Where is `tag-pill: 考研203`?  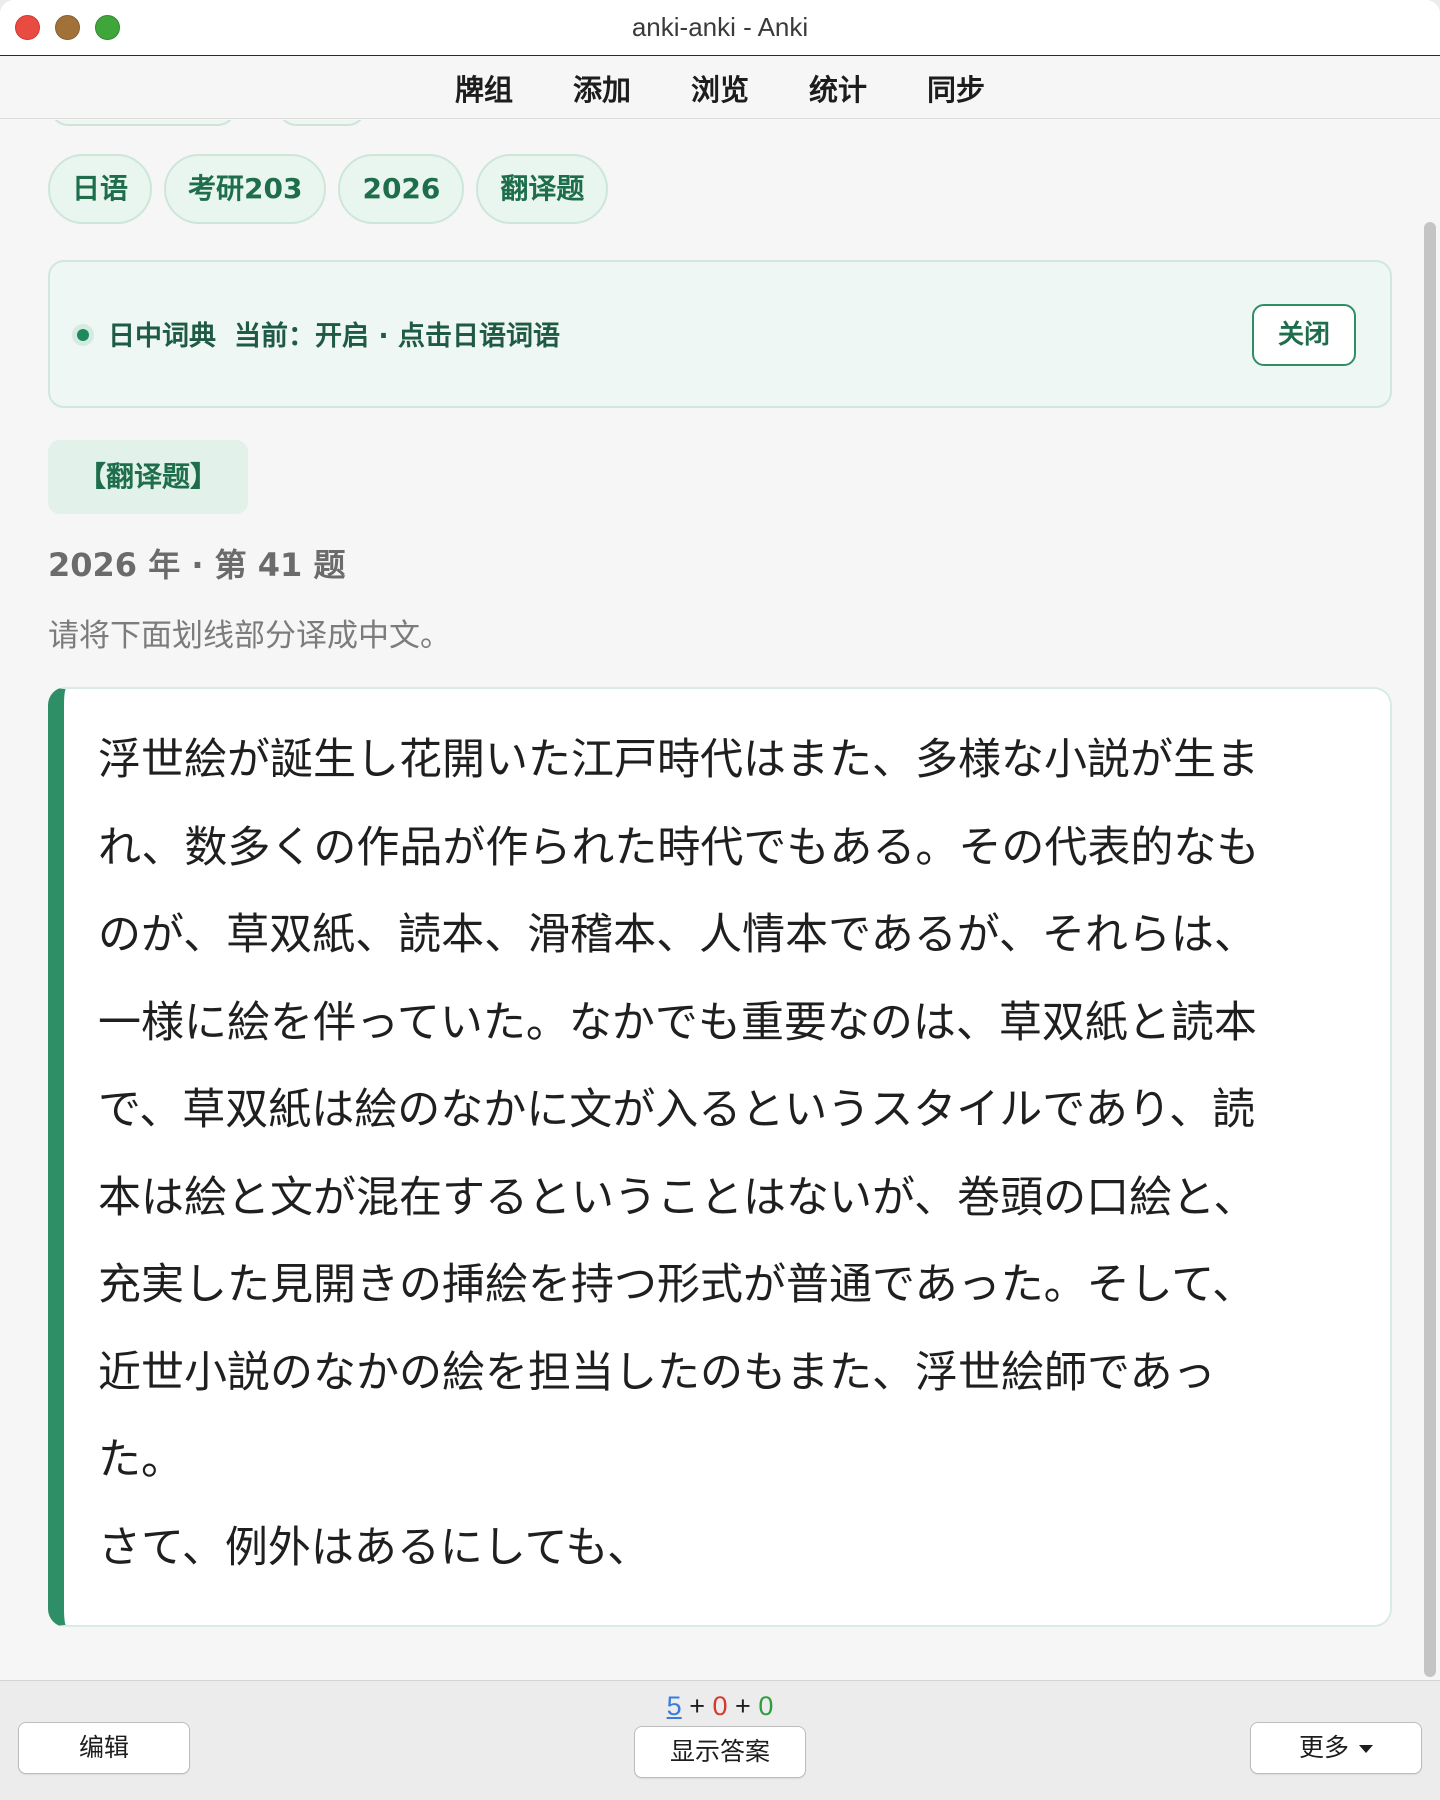
tag-pill: 考研203 is located at coordinates (245, 189).